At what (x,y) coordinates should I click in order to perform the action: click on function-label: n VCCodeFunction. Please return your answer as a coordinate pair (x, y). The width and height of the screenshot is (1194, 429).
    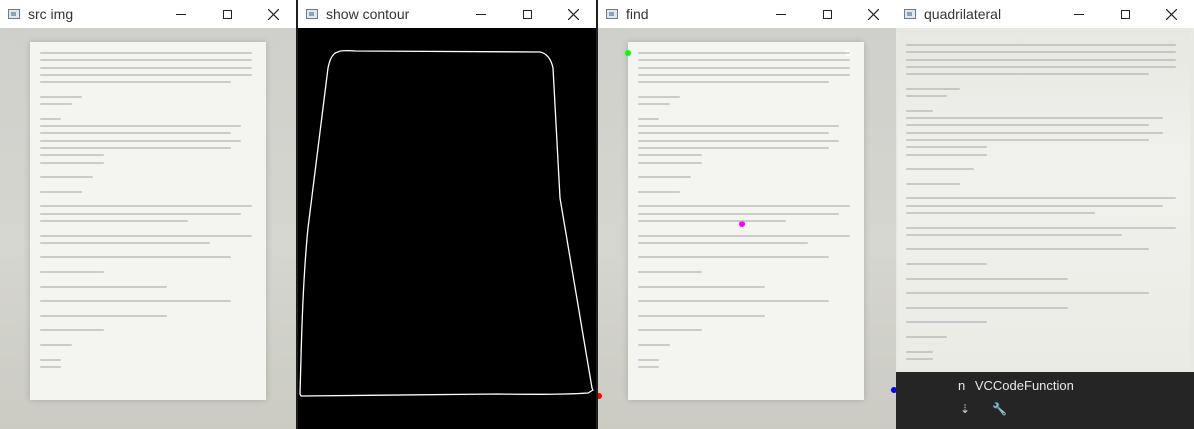
    Looking at the image, I should click on (1016, 385).